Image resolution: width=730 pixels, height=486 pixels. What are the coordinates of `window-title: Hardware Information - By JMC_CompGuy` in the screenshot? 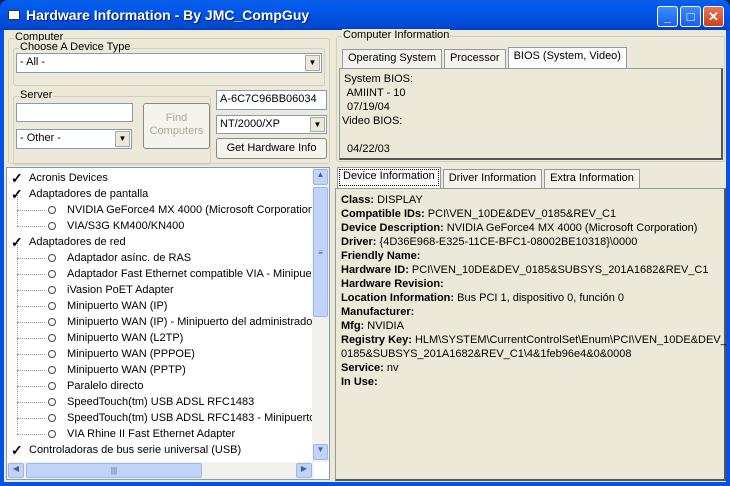 It's located at (168, 15).